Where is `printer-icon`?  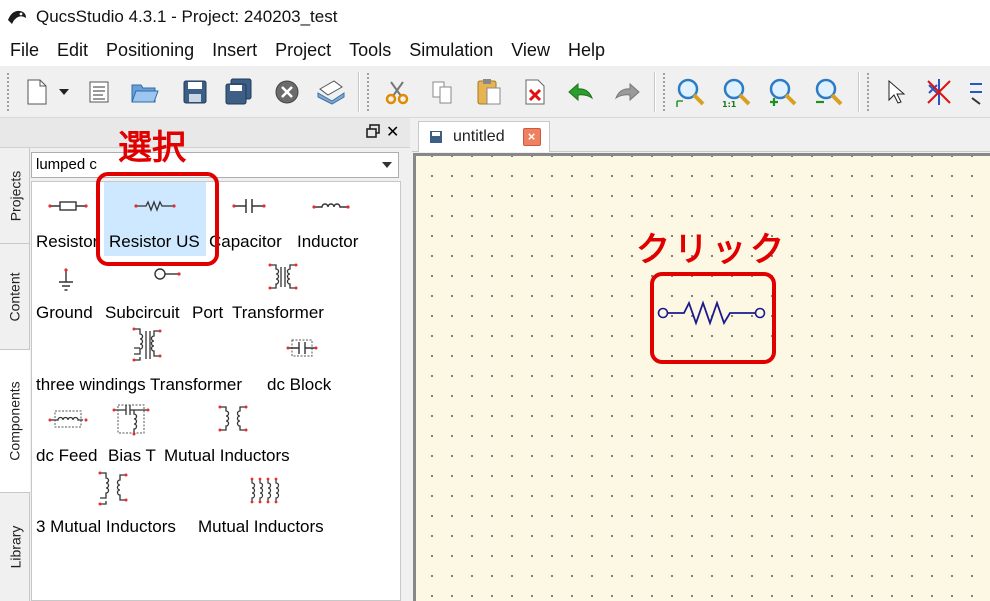
printer-icon is located at coordinates (331, 92).